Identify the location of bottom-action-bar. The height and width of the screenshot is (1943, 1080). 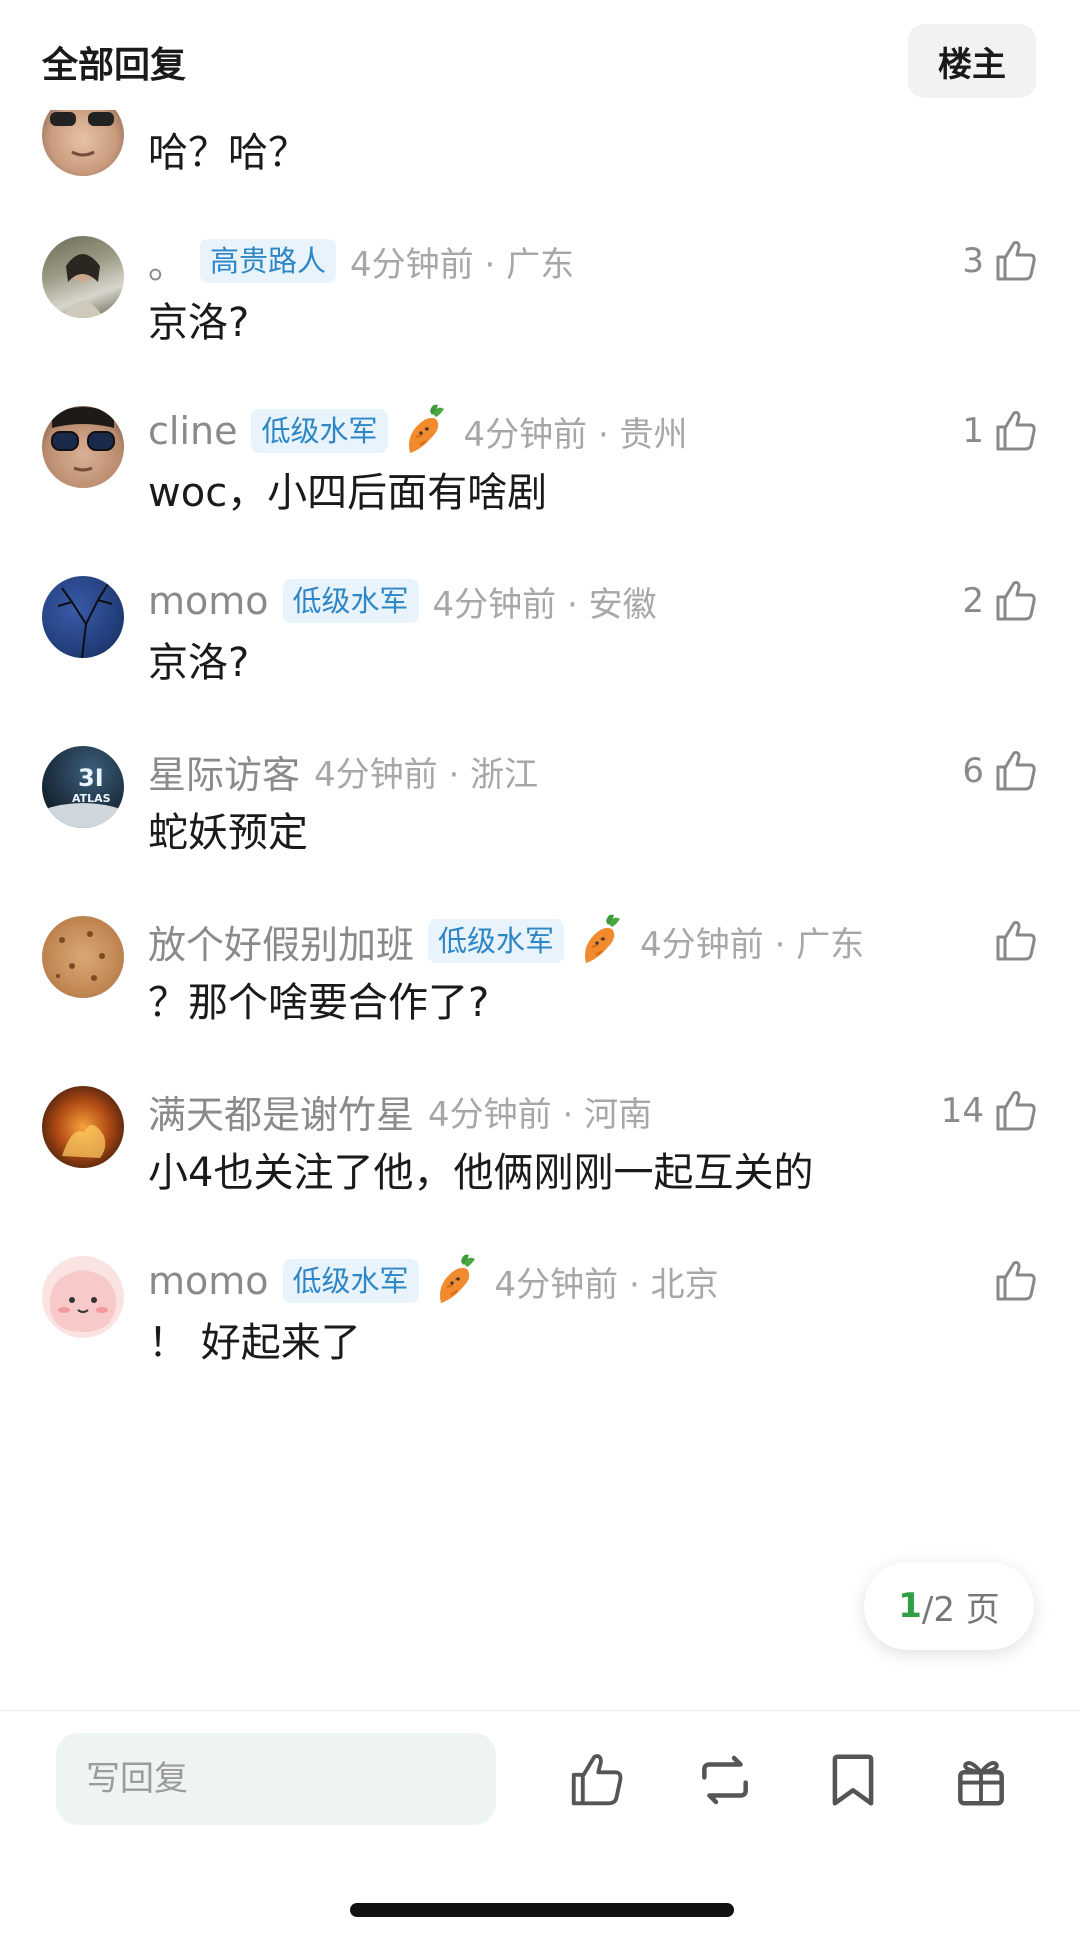
(540, 1826).